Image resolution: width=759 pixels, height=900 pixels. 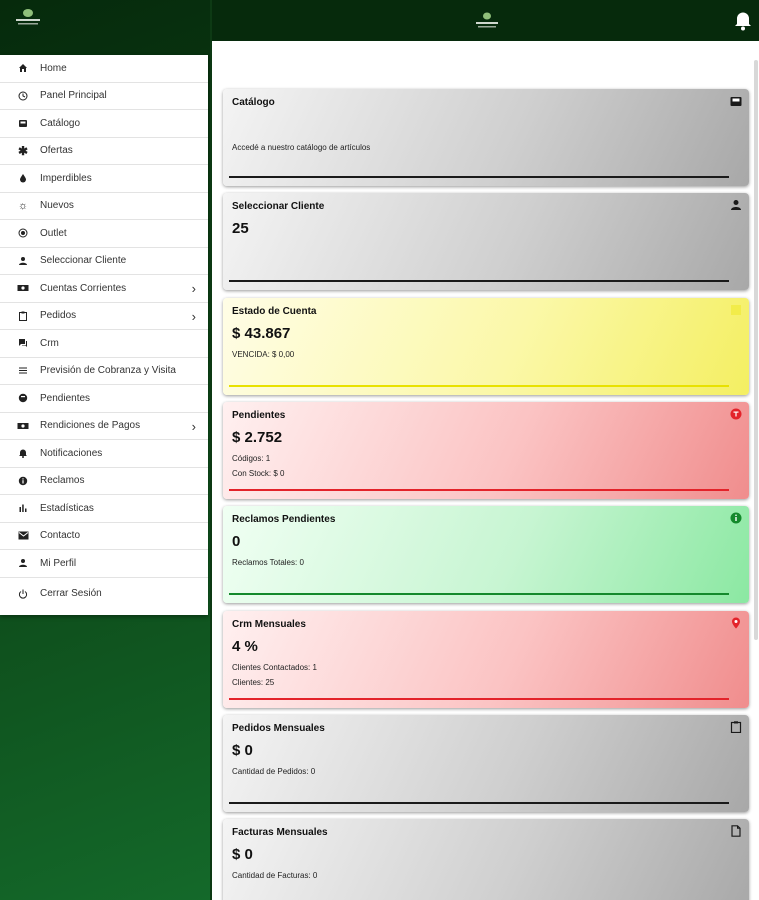 What do you see at coordinates (83, 288) in the screenshot?
I see `menu-item-label: Cuentas Corrientes` at bounding box center [83, 288].